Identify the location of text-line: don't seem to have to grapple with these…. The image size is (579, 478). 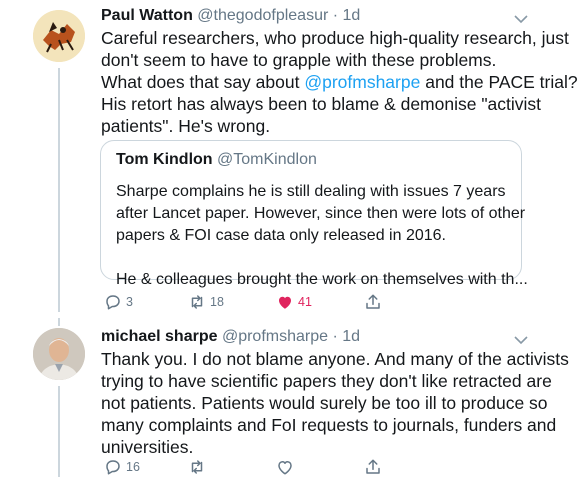
(299, 60).